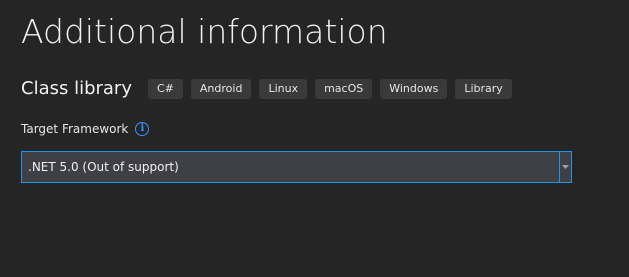 The width and height of the screenshot is (629, 277). Describe the element at coordinates (296, 167) in the screenshot. I see `target-framework-select: .NET 5.0 (Out of support)` at that location.